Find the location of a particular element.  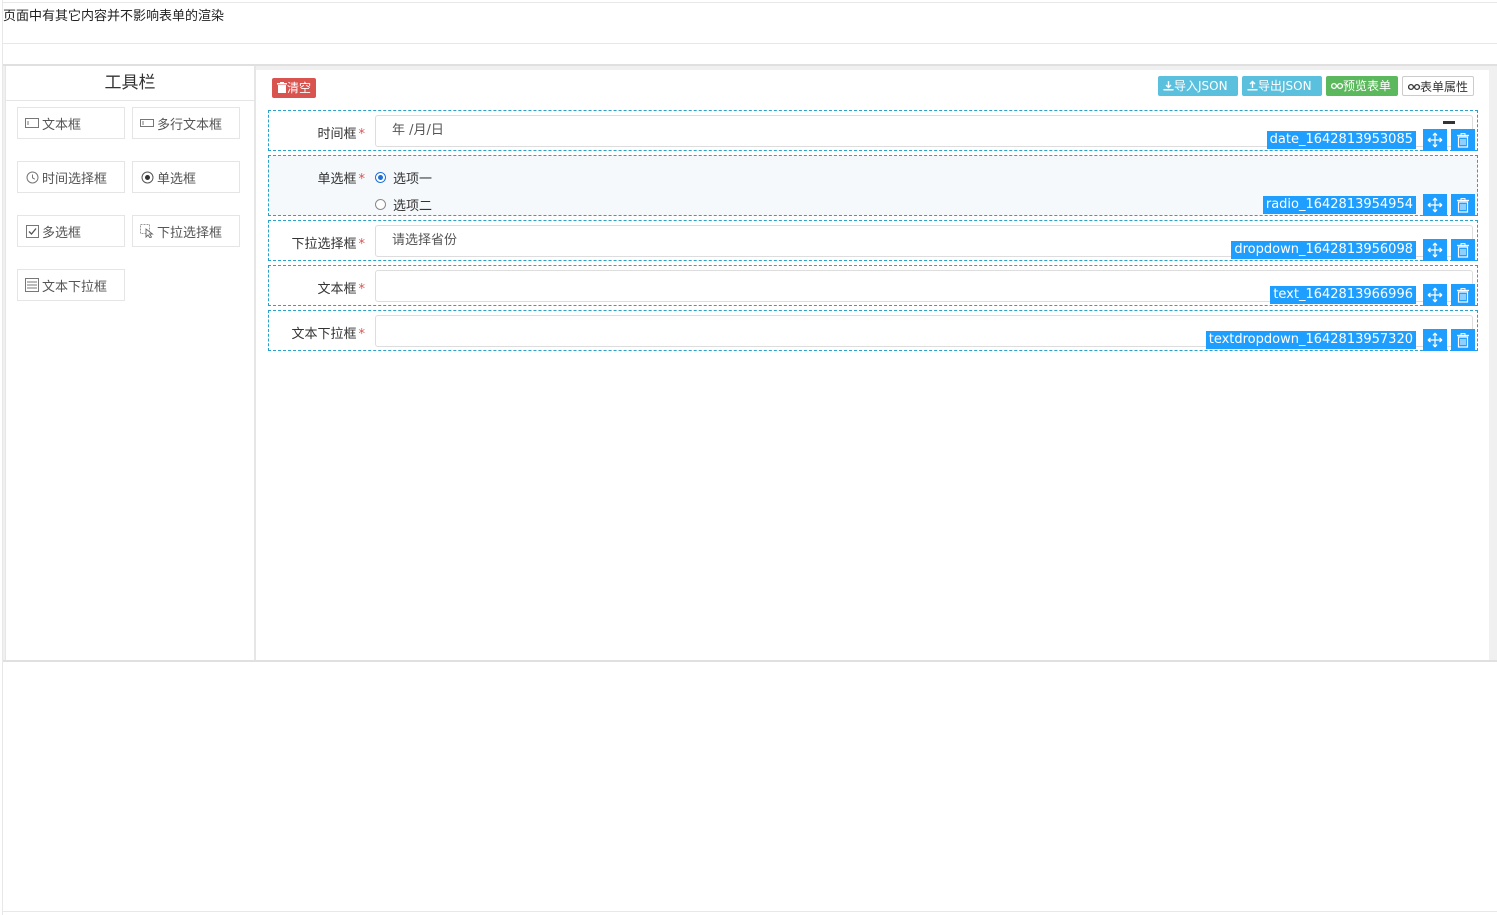

field-label: 时间框 * is located at coordinates (341, 134).